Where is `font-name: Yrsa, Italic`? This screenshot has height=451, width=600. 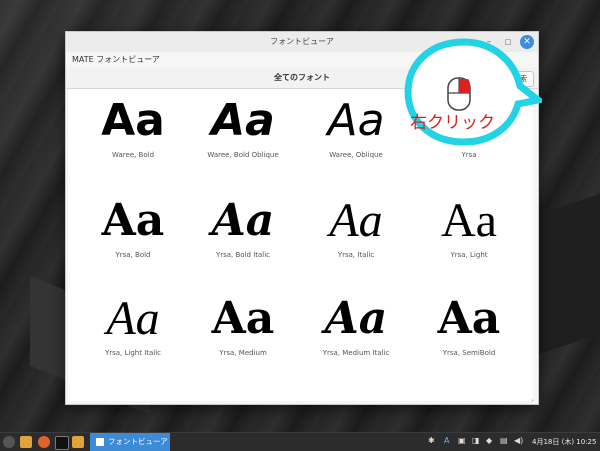
font-name: Yrsa, Italic is located at coordinates (356, 255).